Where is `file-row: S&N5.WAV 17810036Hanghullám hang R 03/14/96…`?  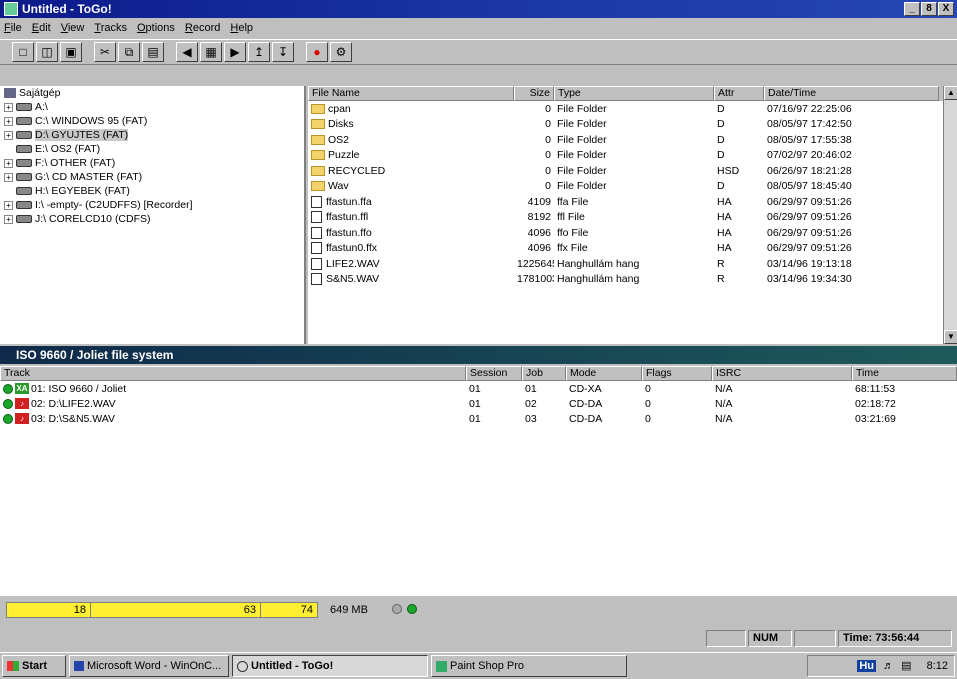
file-row: S&N5.WAV 17810036Hanghullám hang R 03/14/96… is located at coordinates (632, 280).